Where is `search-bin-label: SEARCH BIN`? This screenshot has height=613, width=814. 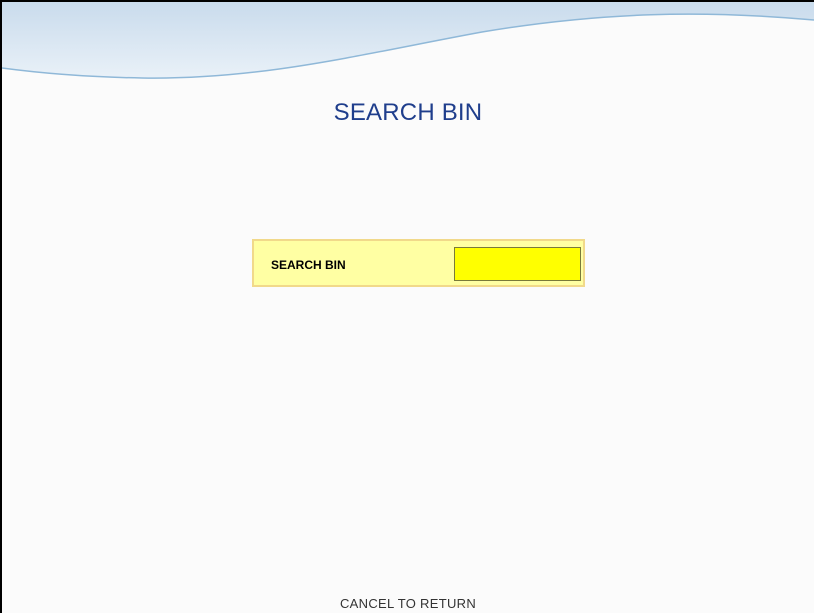
search-bin-label: SEARCH BIN is located at coordinates (308, 265).